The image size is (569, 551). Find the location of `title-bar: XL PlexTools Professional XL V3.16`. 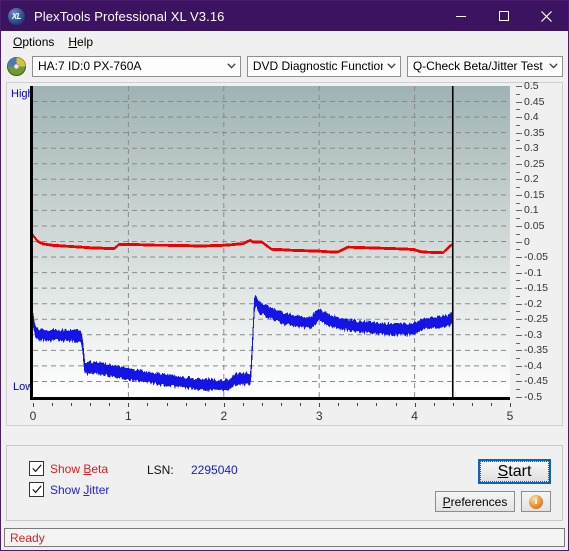

title-bar: XL PlexTools Professional XL V3.16 is located at coordinates (284, 16).